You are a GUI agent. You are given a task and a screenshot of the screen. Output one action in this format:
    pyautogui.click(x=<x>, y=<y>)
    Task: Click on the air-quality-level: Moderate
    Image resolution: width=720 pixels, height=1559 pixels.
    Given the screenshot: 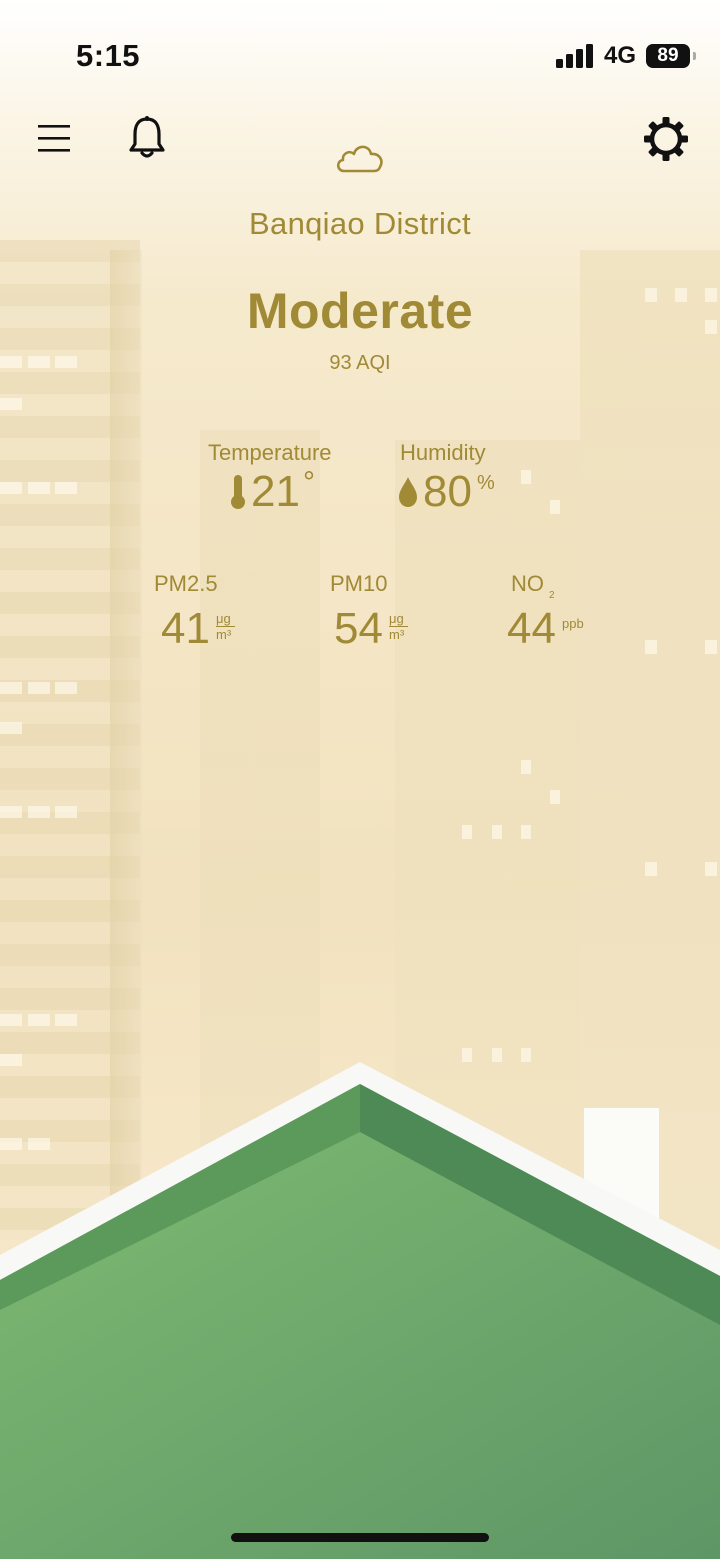 What is the action you would take?
    pyautogui.click(x=360, y=311)
    